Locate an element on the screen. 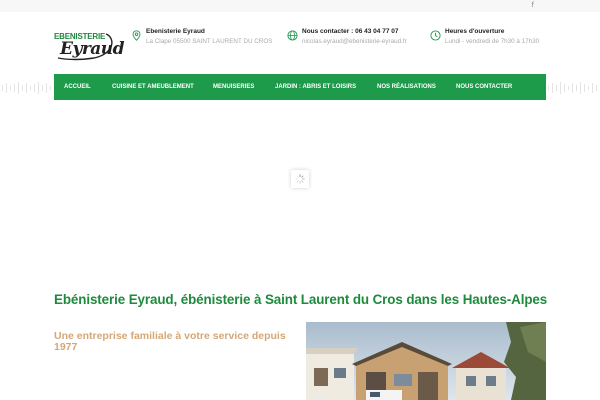  nav-item-jardin: Jardin : abris et loisirs is located at coordinates (326, 87).